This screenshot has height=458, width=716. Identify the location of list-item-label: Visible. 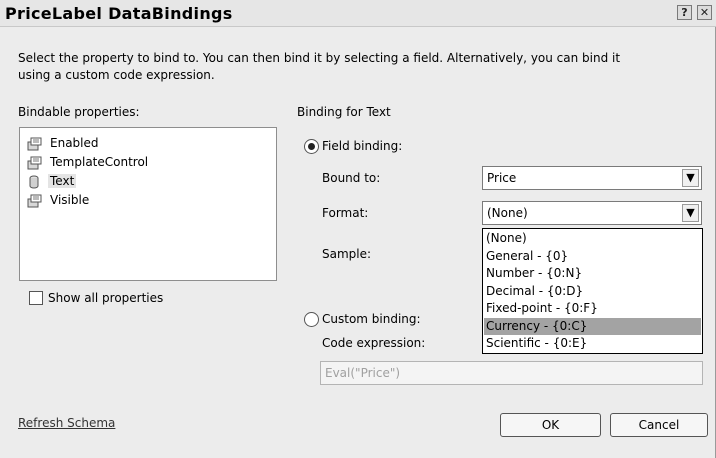
(70, 200).